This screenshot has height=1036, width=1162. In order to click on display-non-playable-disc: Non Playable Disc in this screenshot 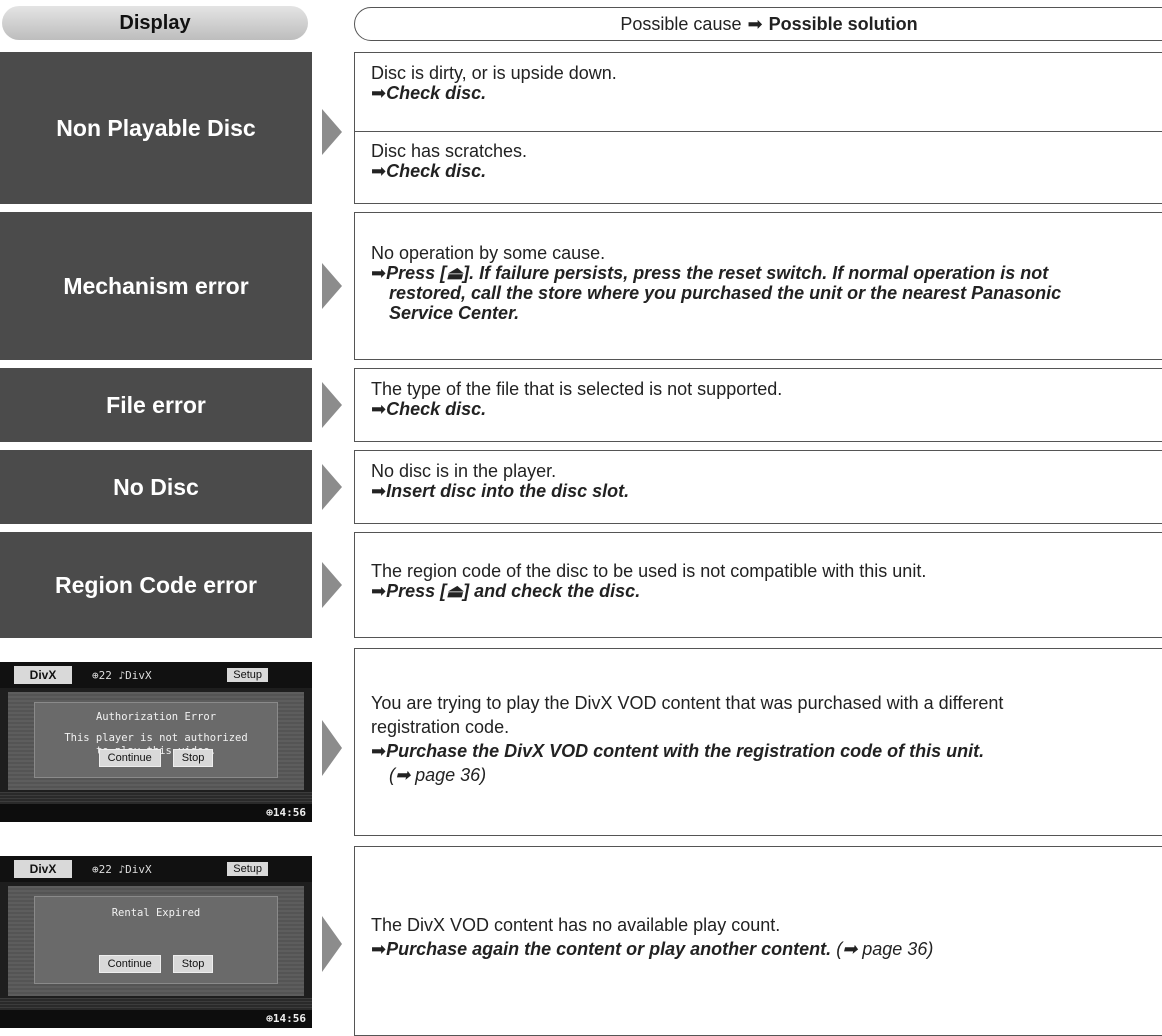, I will do `click(156, 128)`.